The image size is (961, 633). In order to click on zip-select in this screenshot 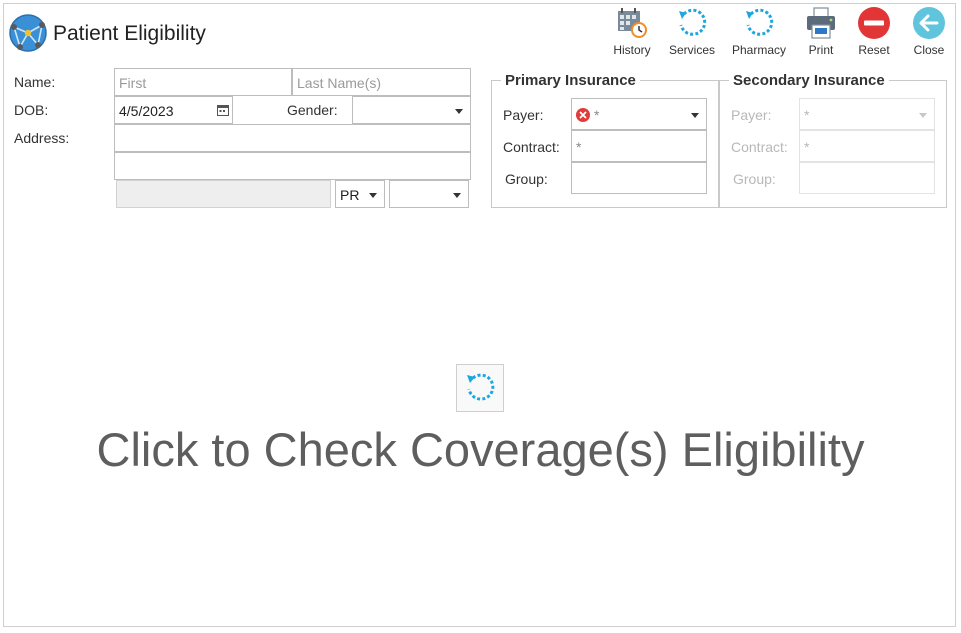, I will do `click(429, 194)`.